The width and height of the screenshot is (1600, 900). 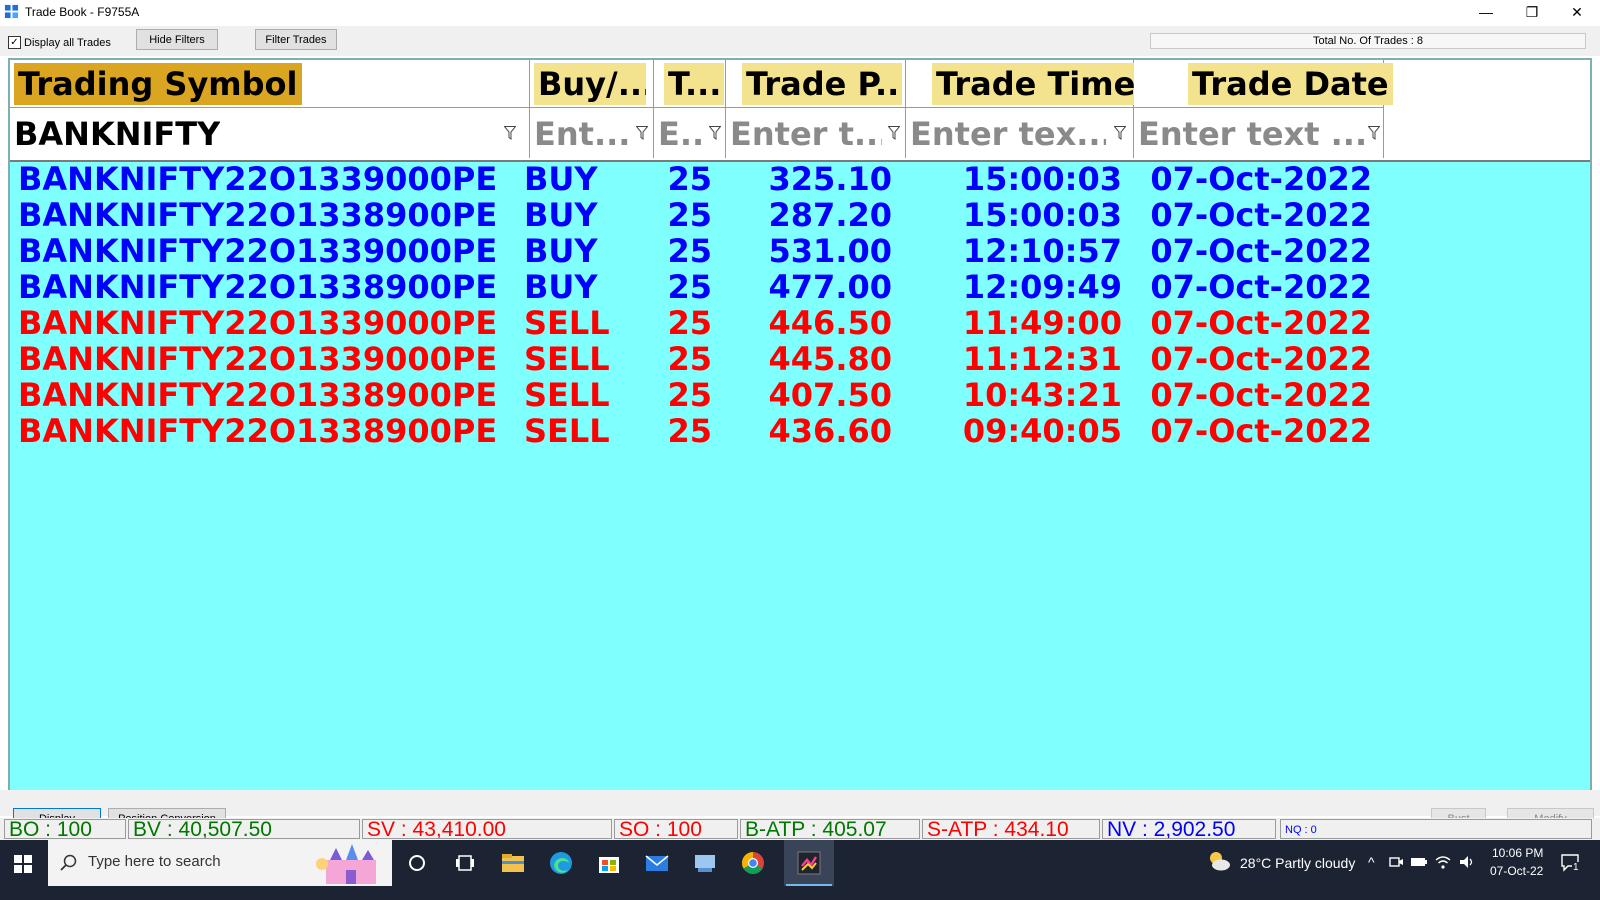 What do you see at coordinates (830, 359) in the screenshot?
I see `cell-price: 445.80` at bounding box center [830, 359].